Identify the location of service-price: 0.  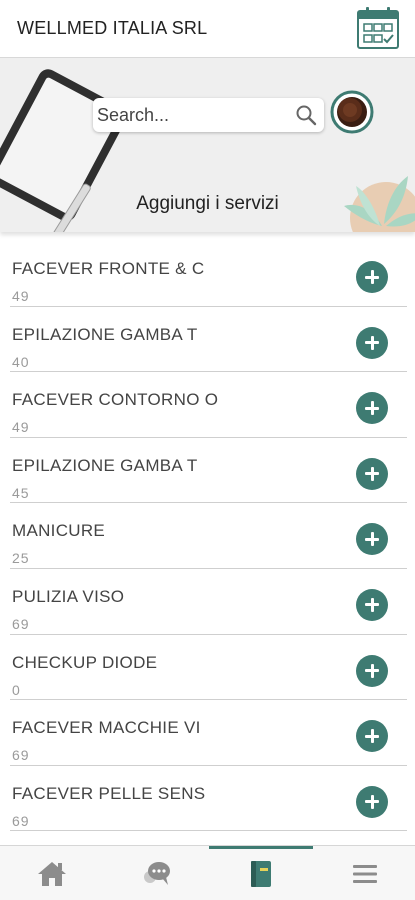
(16, 689).